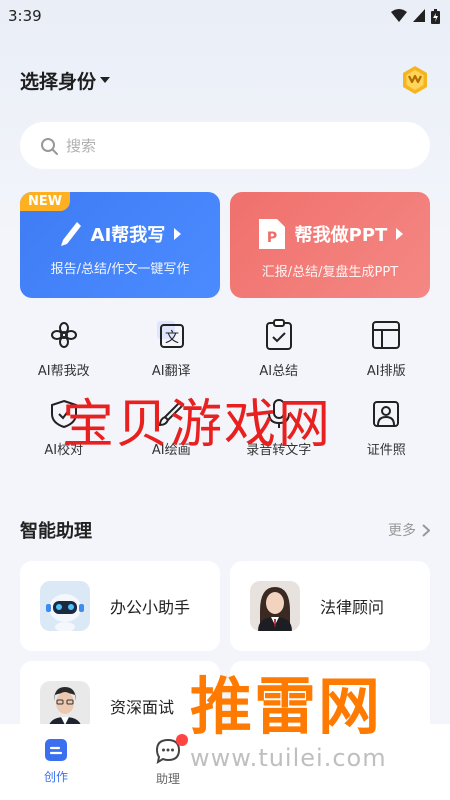 Image resolution: width=450 pixels, height=800 pixels. Describe the element at coordinates (225, 80) in the screenshot. I see `header: 选择身份` at that location.